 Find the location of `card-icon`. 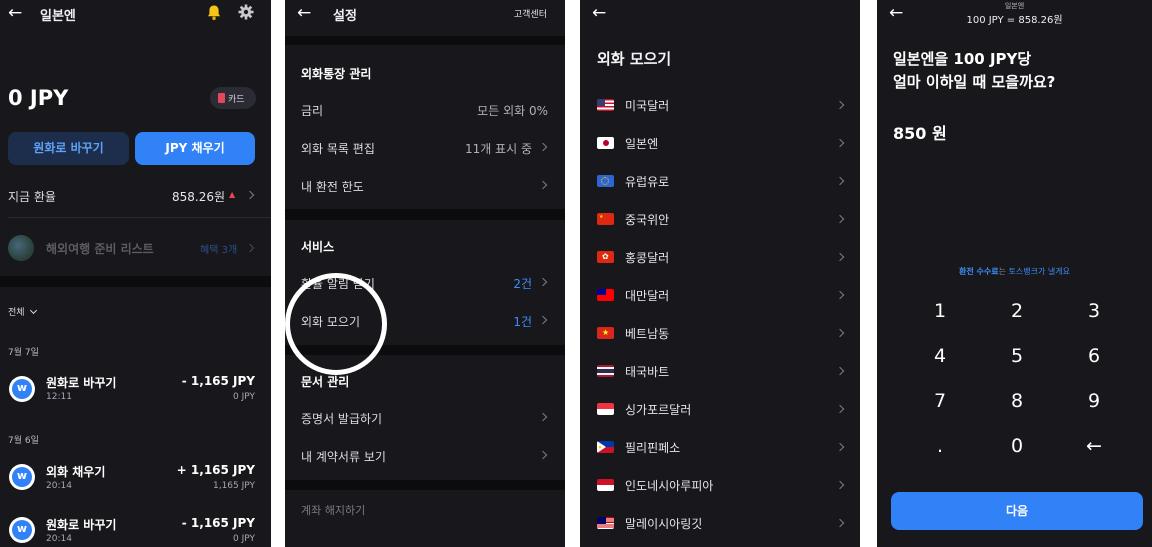

card-icon is located at coordinates (221, 98).